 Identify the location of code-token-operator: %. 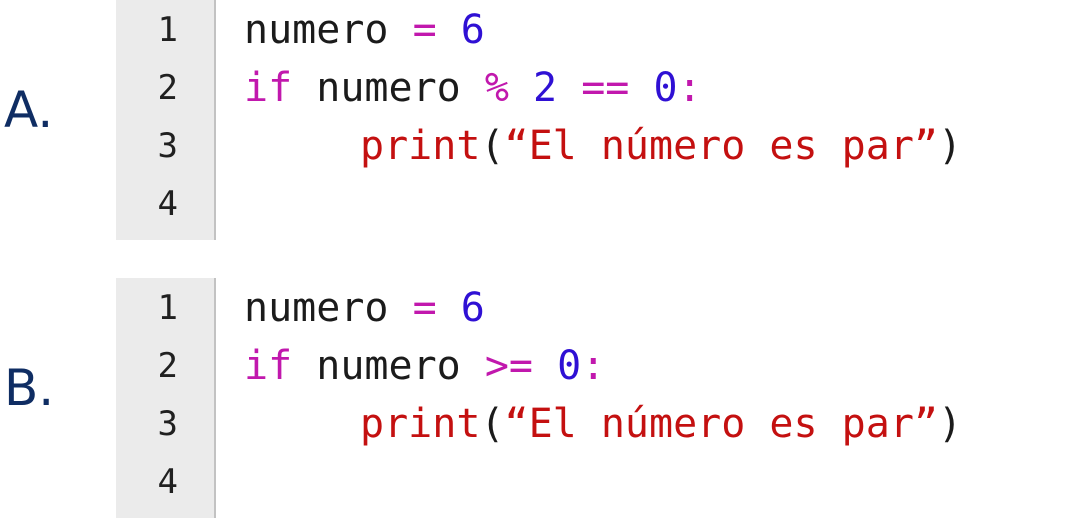
(496, 88).